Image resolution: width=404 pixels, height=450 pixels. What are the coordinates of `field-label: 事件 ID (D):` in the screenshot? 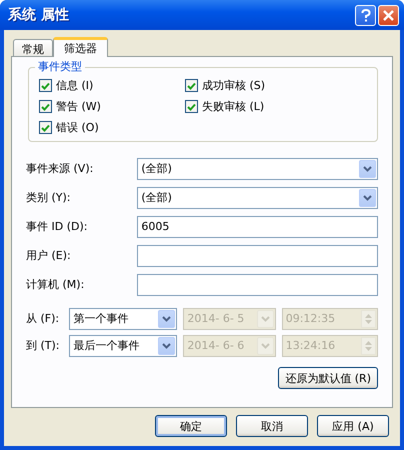 It's located at (57, 226).